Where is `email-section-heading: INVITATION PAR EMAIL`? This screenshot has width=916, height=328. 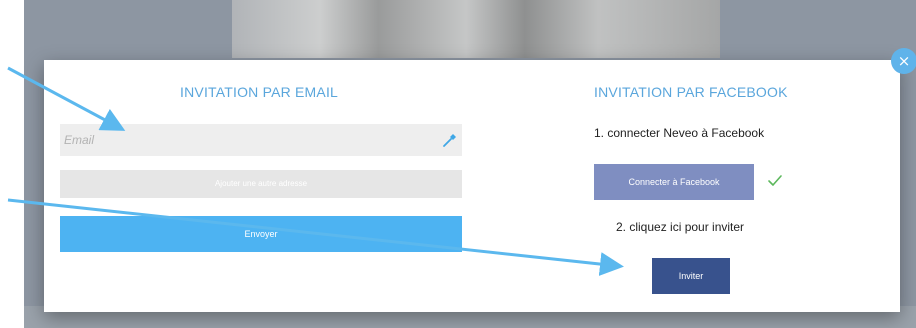
email-section-heading: INVITATION PAR EMAIL is located at coordinates (259, 92).